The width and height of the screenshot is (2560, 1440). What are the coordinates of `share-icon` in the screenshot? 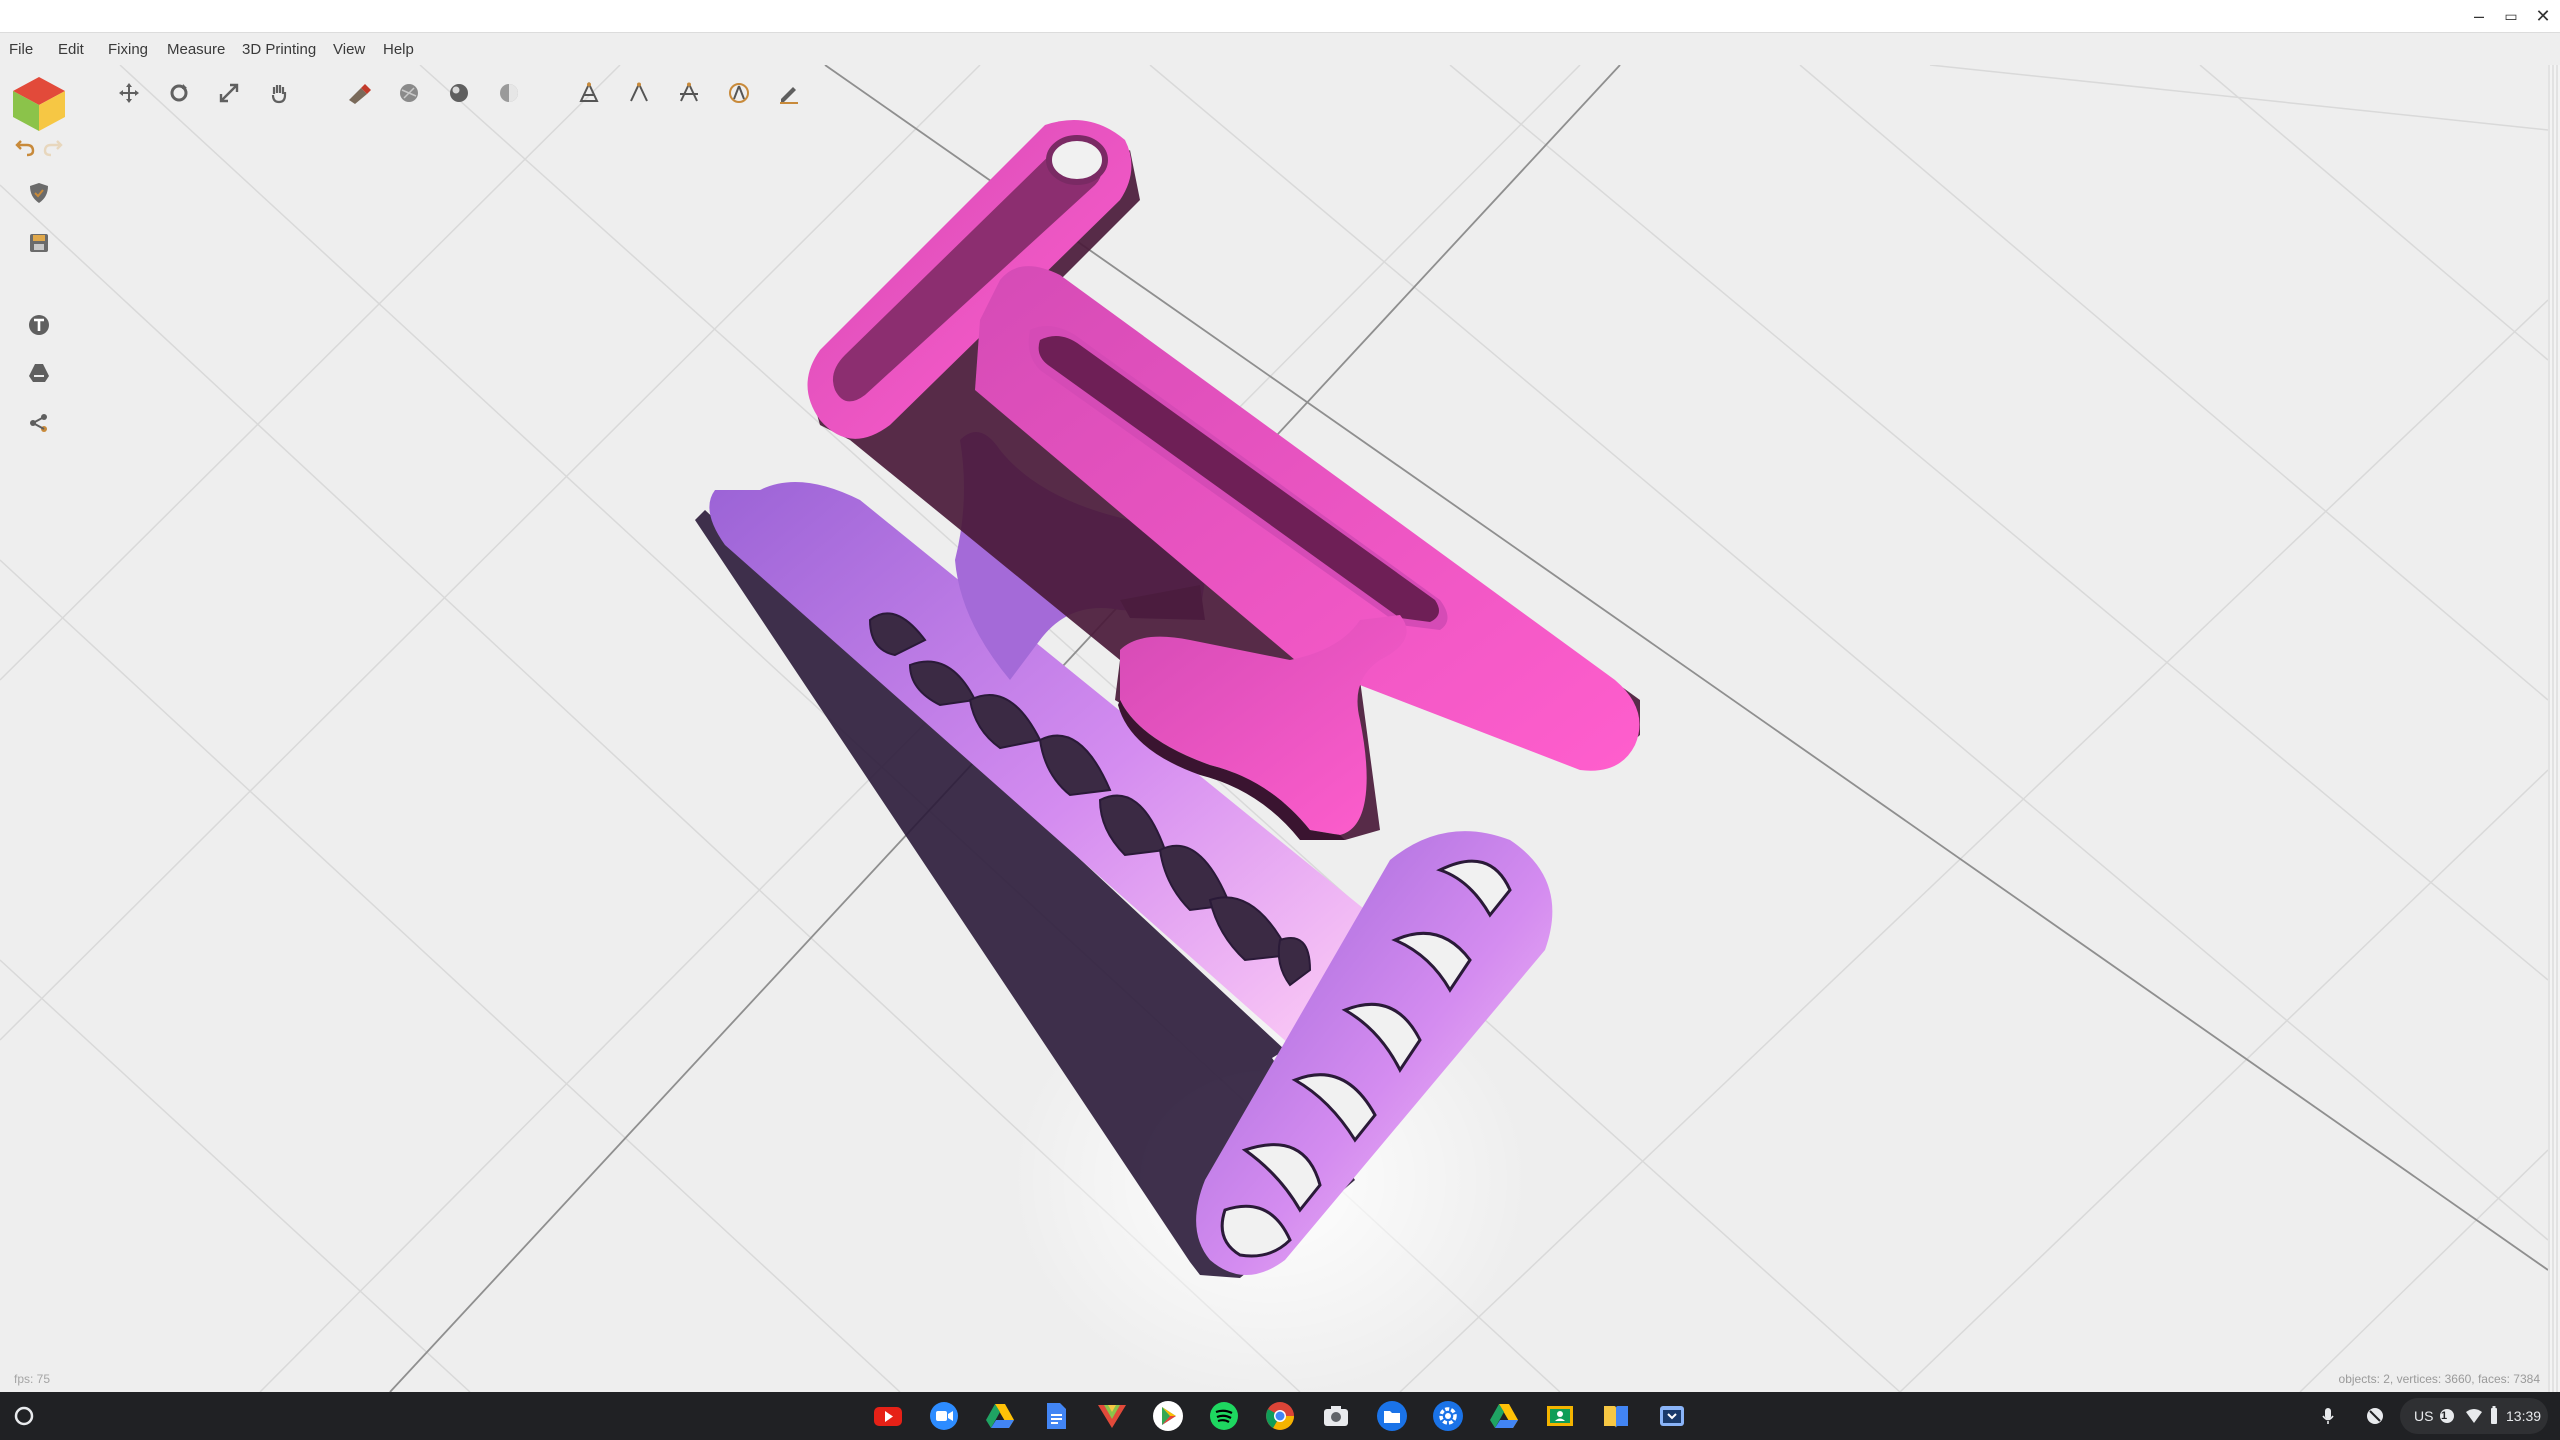 It's located at (39, 423).